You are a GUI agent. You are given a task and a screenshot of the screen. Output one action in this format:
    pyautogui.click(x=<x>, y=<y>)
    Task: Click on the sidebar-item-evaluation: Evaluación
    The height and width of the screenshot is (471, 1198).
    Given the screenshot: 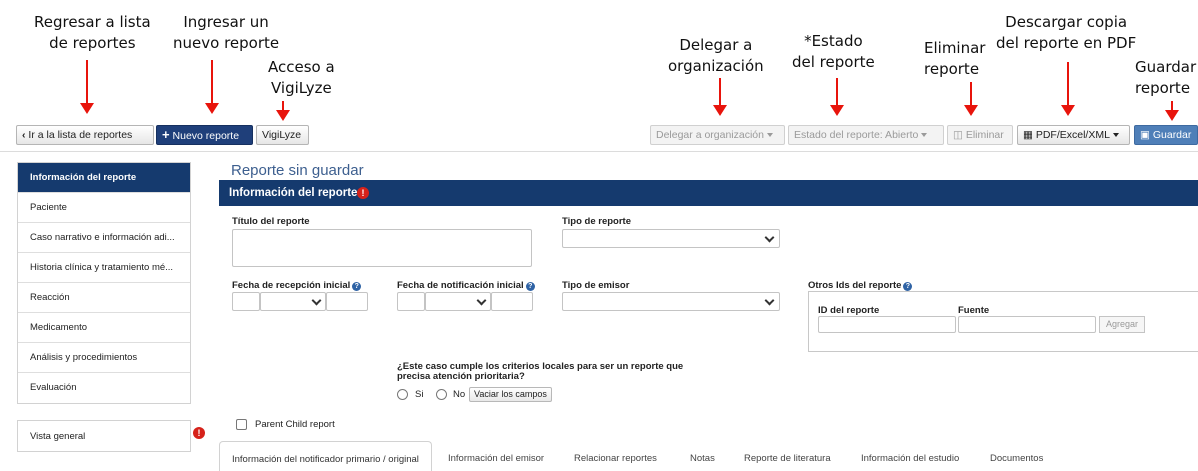 What is the action you would take?
    pyautogui.click(x=104, y=388)
    